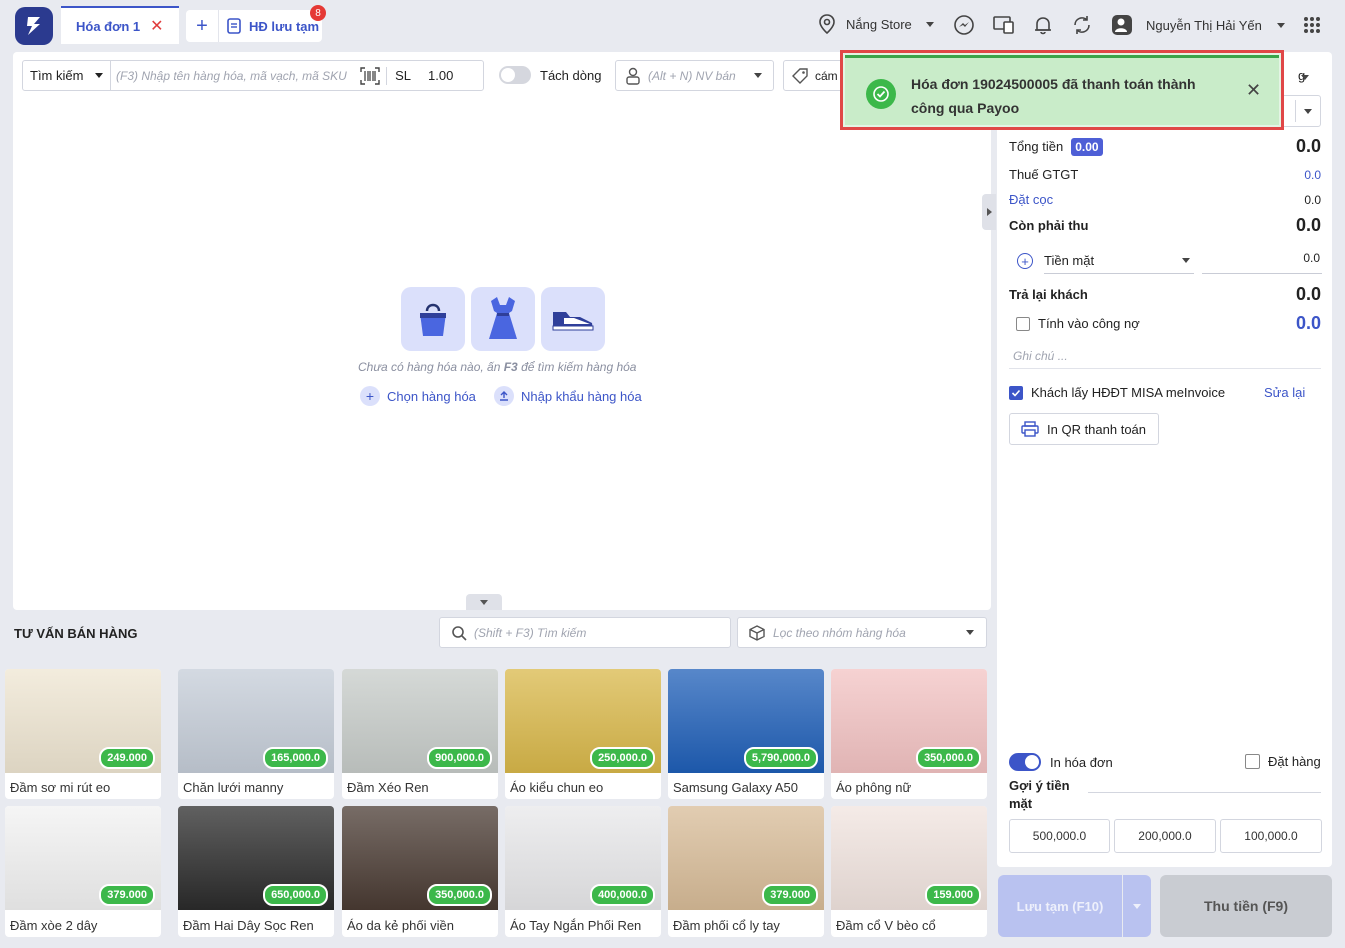  Describe the element at coordinates (1246, 906) in the screenshot. I see `collect-payment-button: Thu tiền (F9)` at that location.